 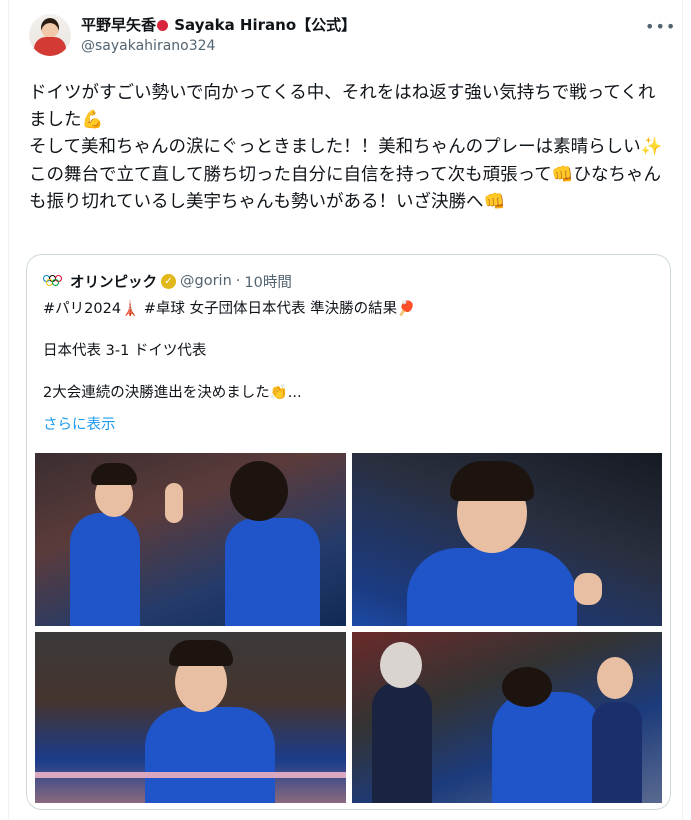 I want to click on verified-badge-icon: ✓, so click(x=168, y=281).